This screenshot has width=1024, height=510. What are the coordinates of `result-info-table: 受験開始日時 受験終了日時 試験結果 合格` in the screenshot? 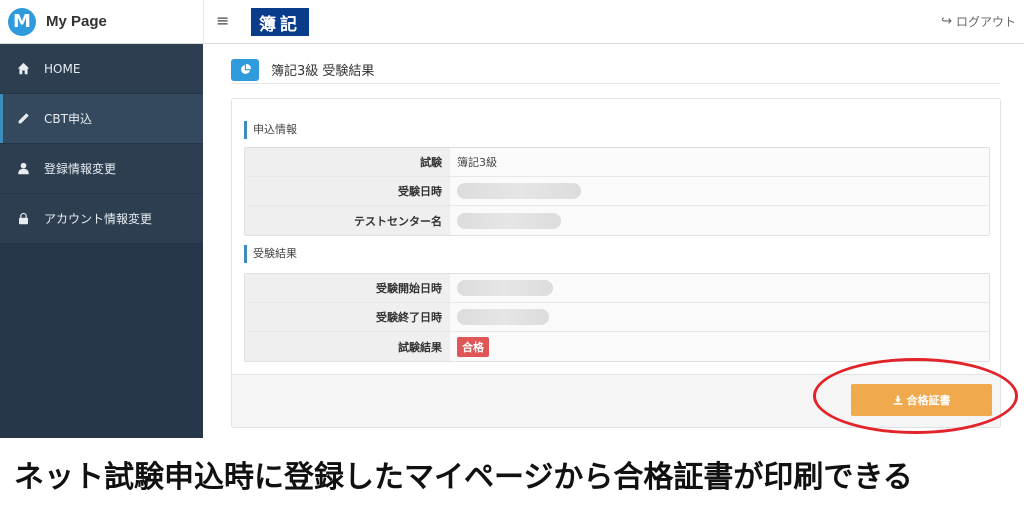 It's located at (617, 317).